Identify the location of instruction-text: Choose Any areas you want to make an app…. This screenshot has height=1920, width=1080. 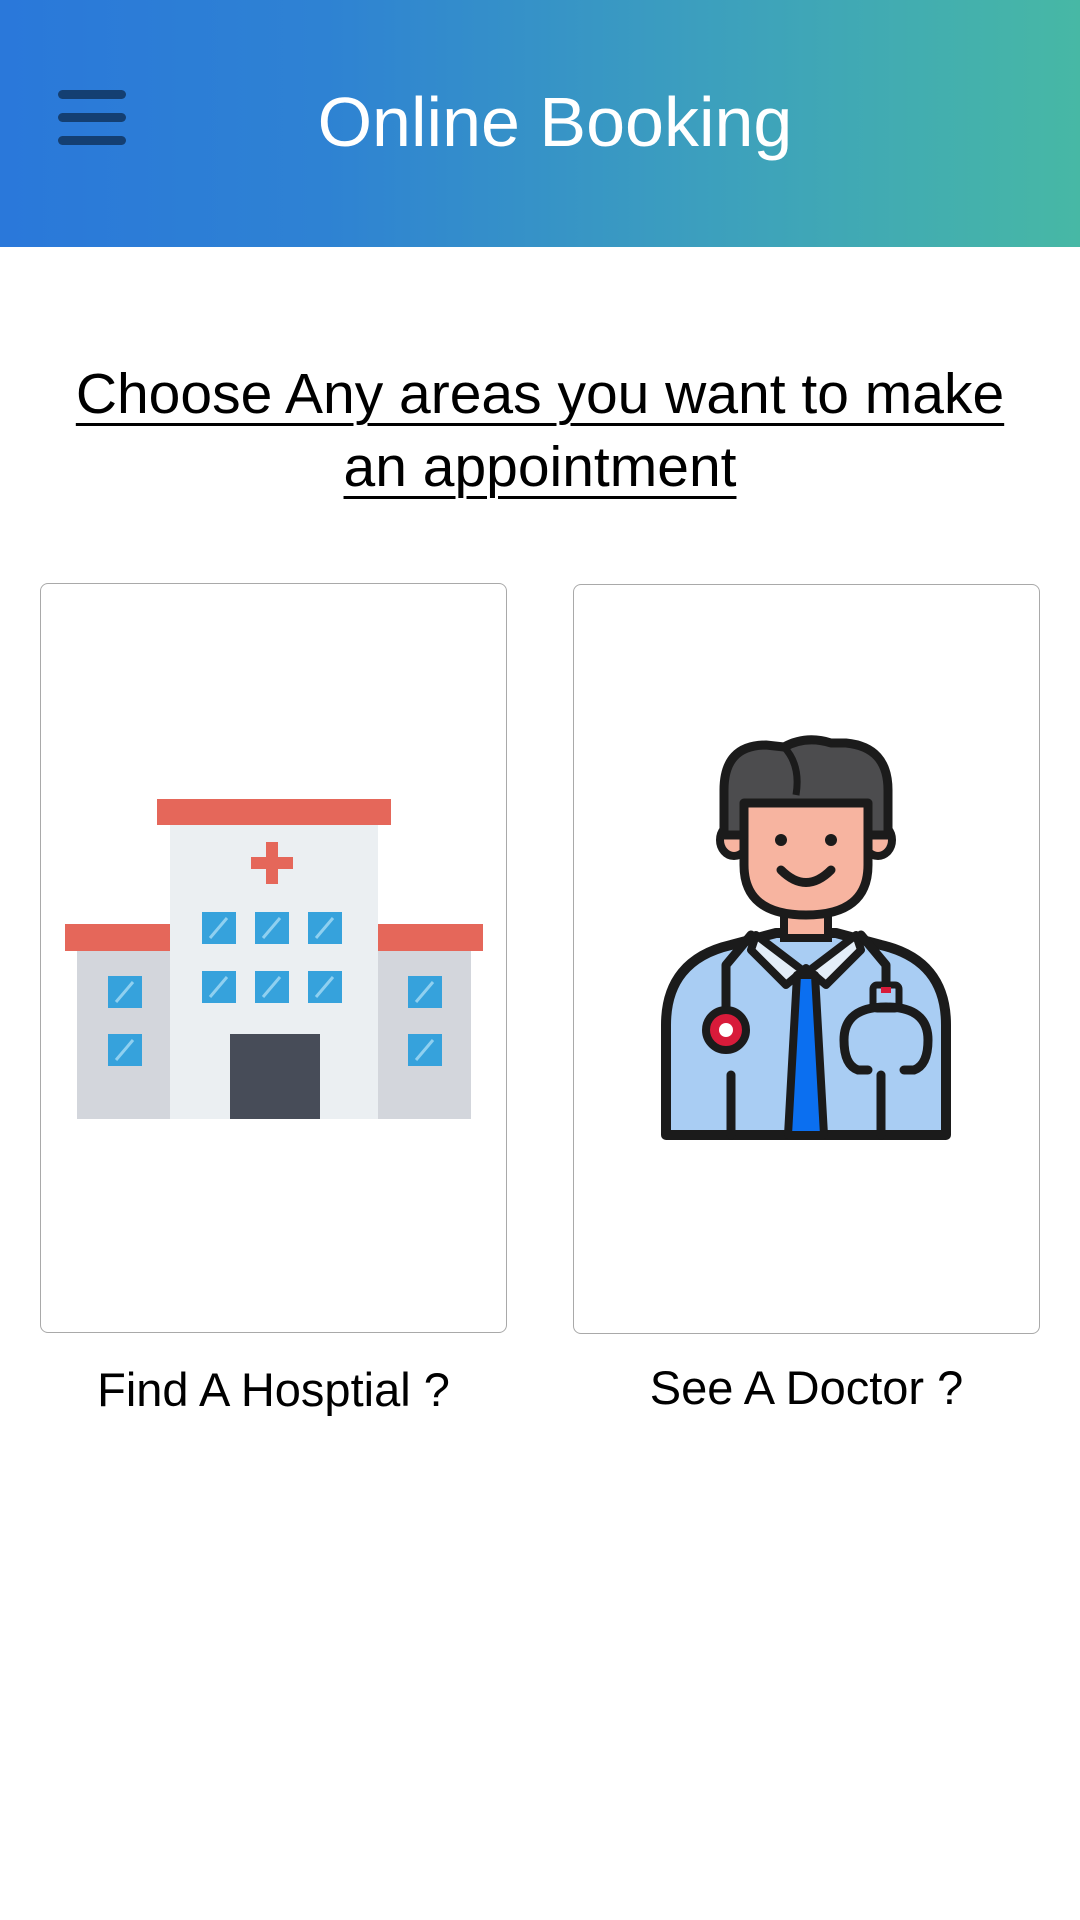
(540, 430).